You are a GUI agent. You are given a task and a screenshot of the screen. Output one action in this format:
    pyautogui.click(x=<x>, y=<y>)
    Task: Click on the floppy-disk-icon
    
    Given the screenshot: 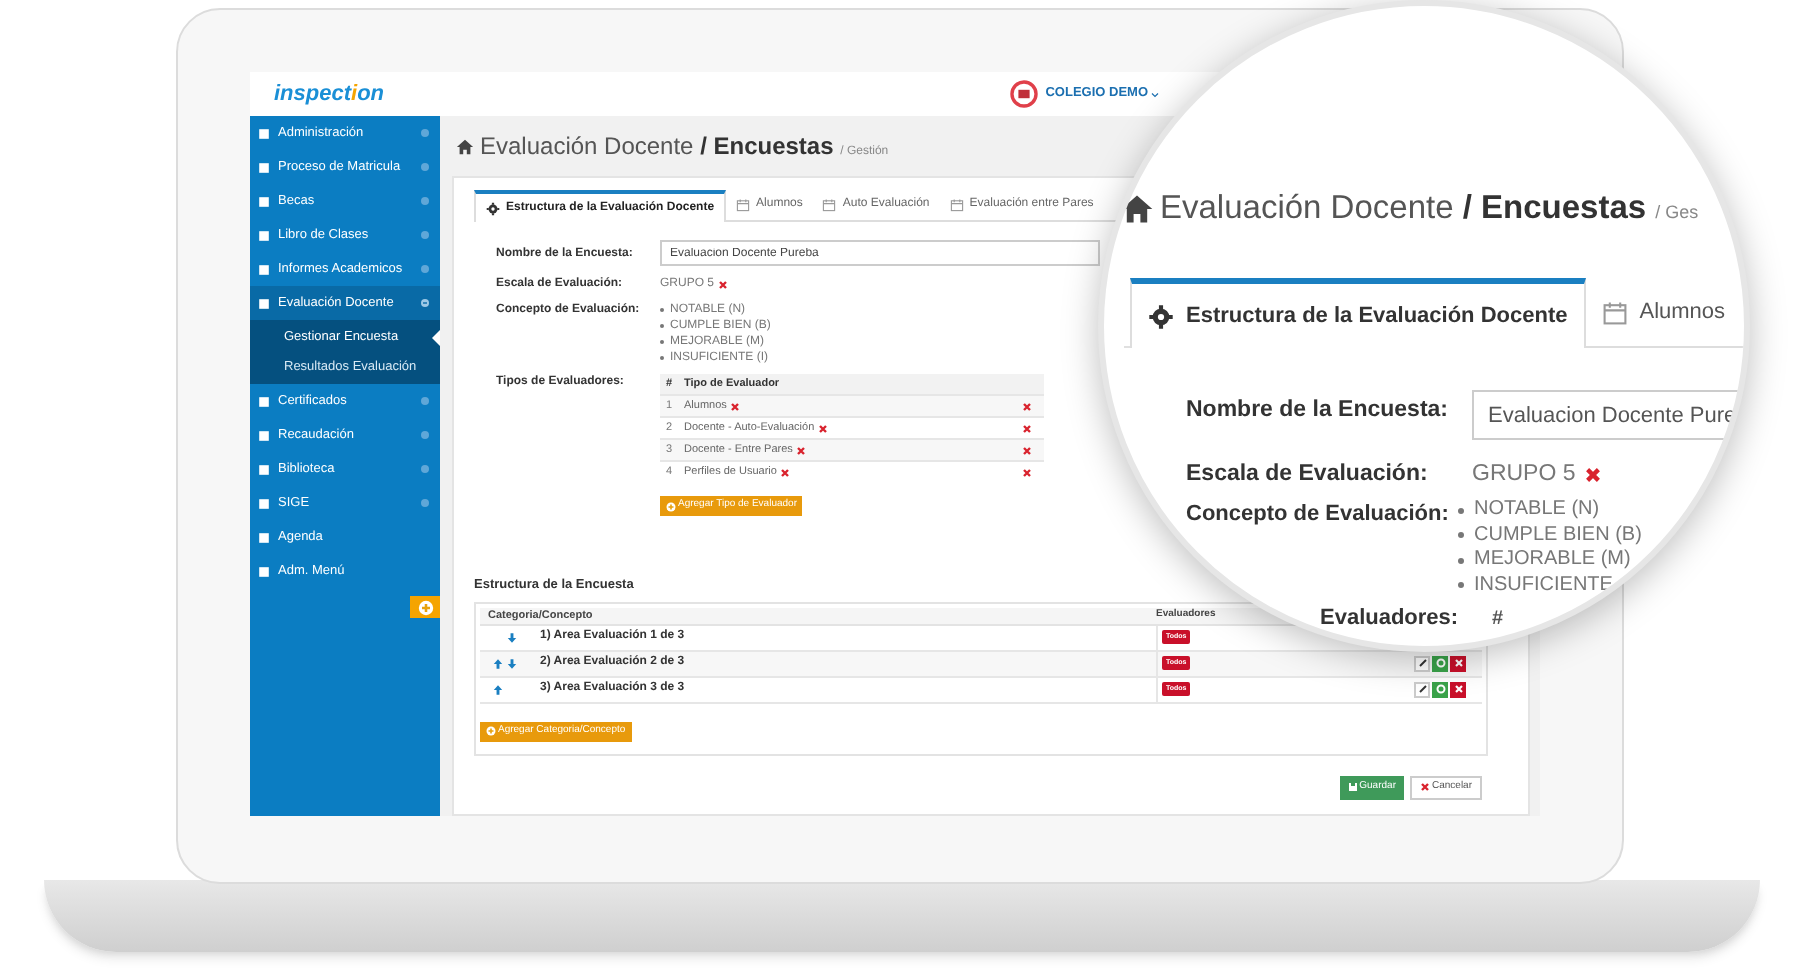 What is the action you would take?
    pyautogui.click(x=1352, y=787)
    